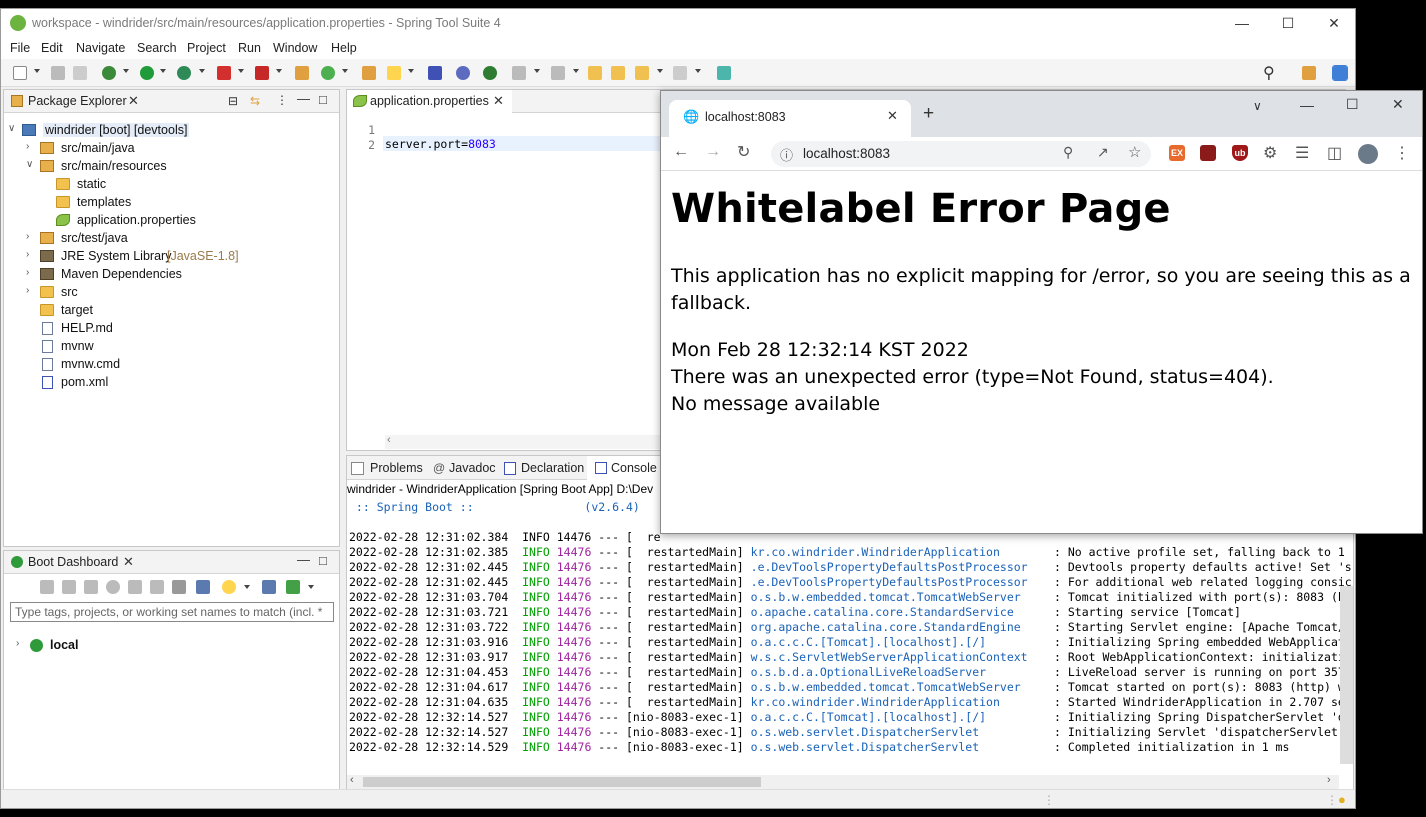  I want to click on lightbulb-icon, so click(229, 587).